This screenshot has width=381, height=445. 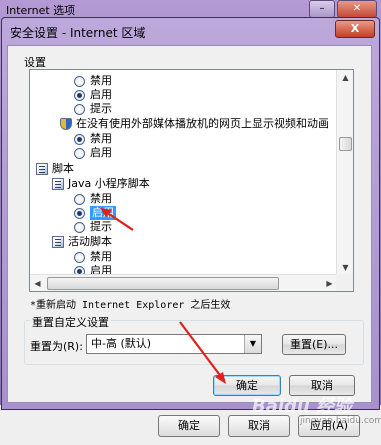 I want to click on tree-label: Java 小程序脚本, so click(x=109, y=183).